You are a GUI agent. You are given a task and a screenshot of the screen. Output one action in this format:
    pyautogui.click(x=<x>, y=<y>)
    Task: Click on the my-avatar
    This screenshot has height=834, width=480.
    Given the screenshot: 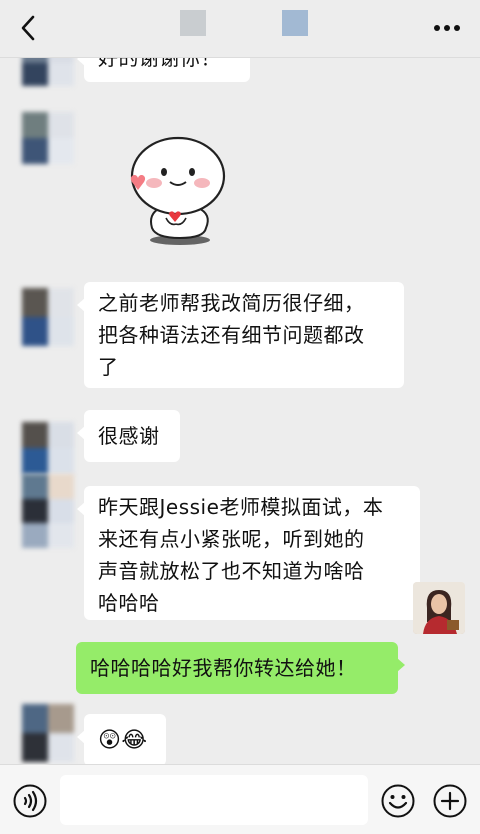 What is the action you would take?
    pyautogui.click(x=439, y=608)
    